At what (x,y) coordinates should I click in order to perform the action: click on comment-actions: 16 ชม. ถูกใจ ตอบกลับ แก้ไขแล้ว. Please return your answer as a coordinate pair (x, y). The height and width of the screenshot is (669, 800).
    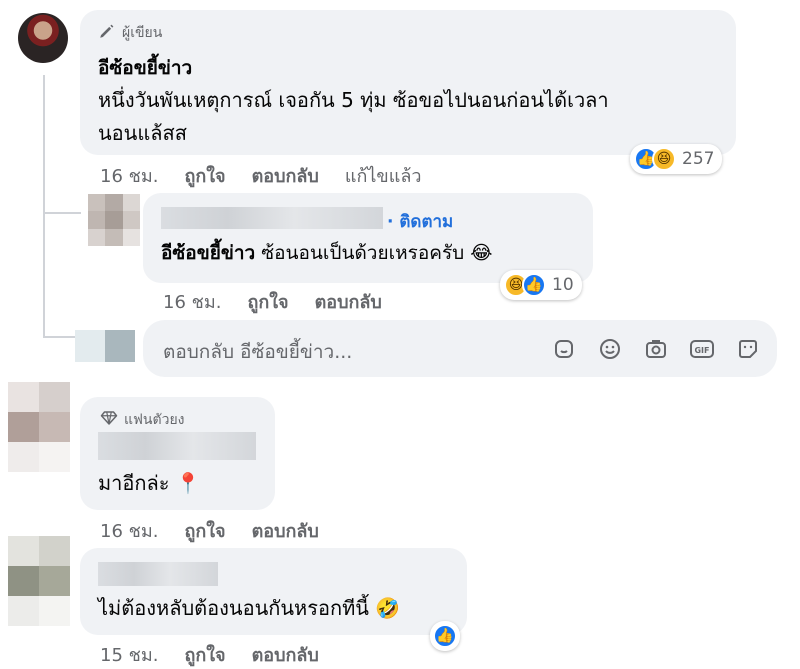
    Looking at the image, I should click on (273, 175).